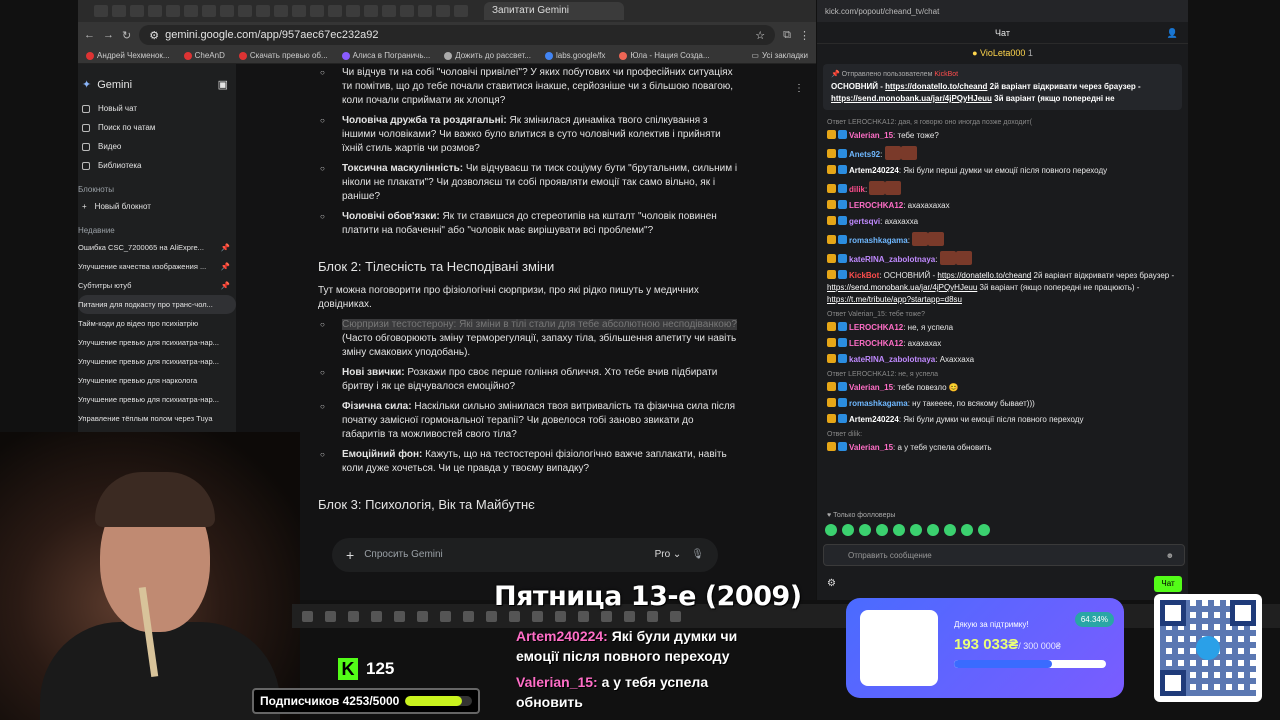  Describe the element at coordinates (89, 35) in the screenshot. I see `back-icon: ←` at that location.